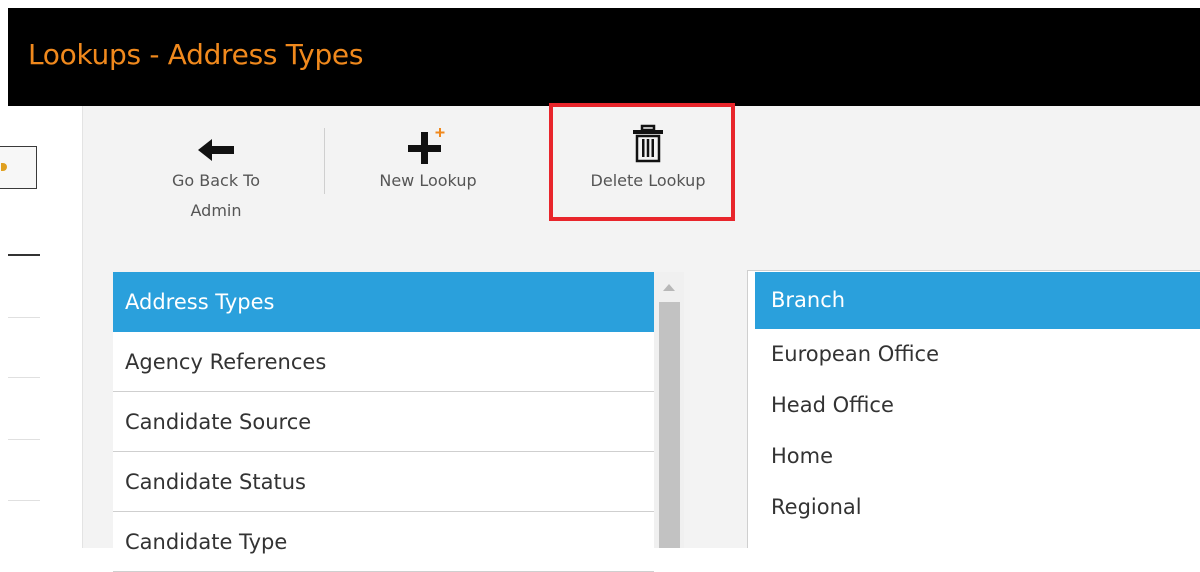 This screenshot has width=1200, height=572. I want to click on delete-lookup-button: Delete Lookup, so click(648, 151).